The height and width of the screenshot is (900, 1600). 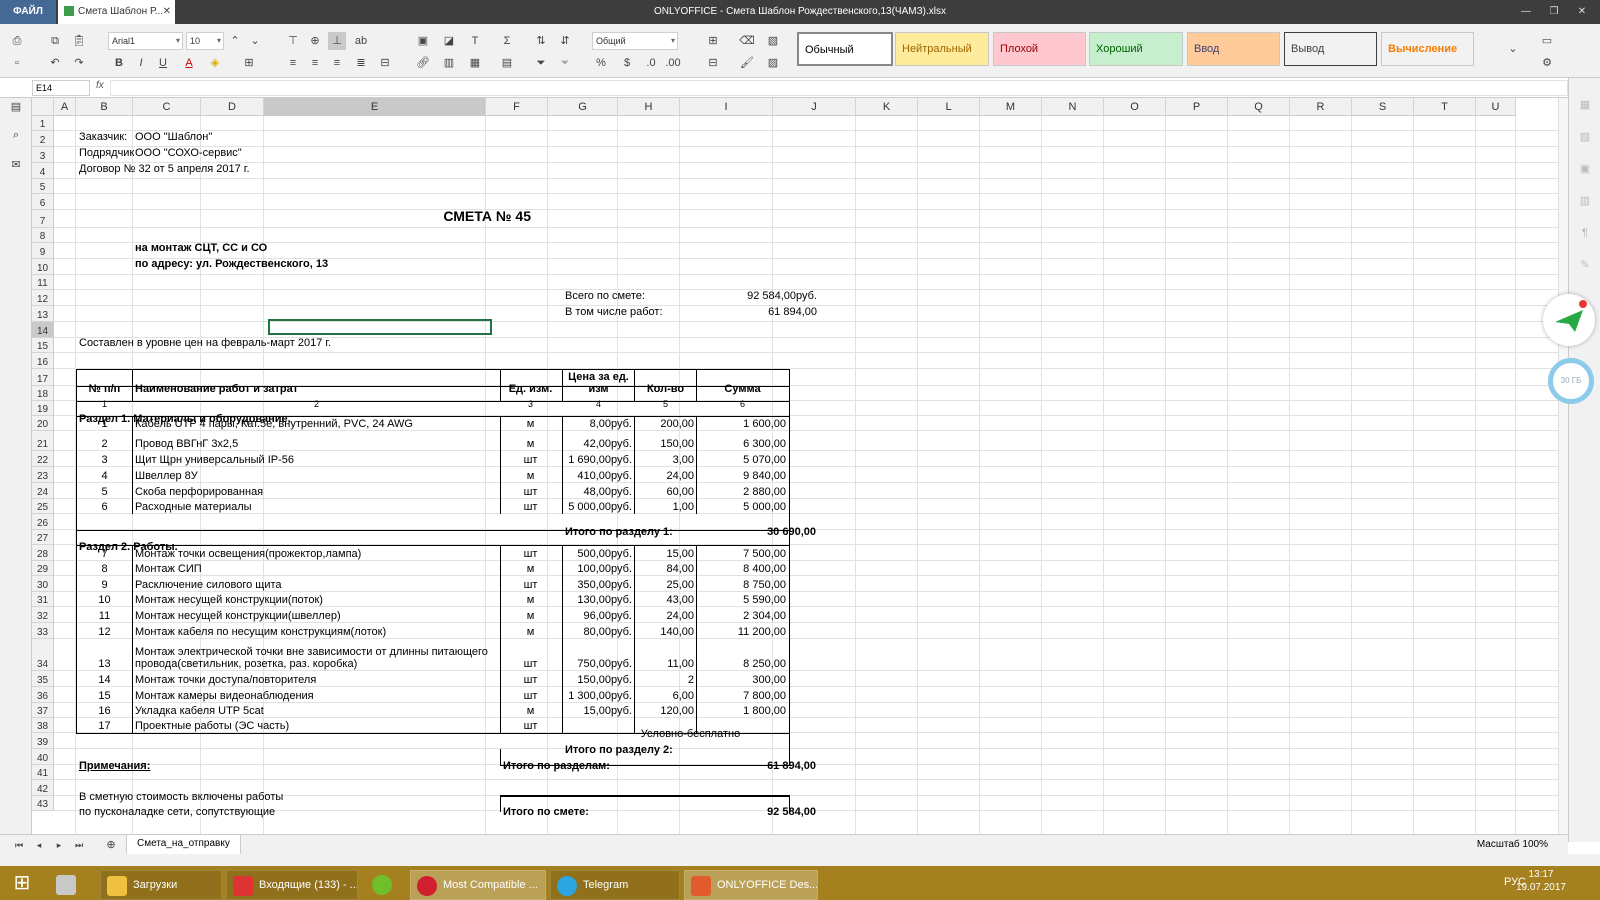 I want to click on sort-desc-icon: ⇵, so click(x=565, y=41).